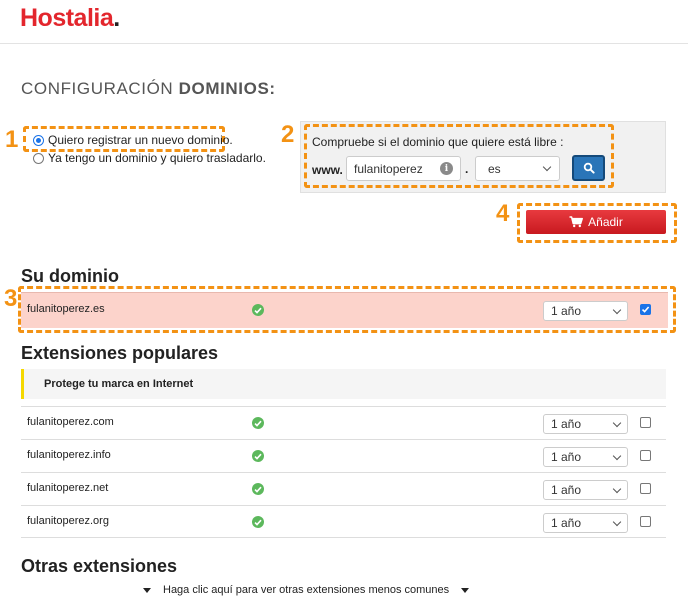 The width and height of the screenshot is (688, 607). I want to click on callout-3-frame, so click(347, 309).